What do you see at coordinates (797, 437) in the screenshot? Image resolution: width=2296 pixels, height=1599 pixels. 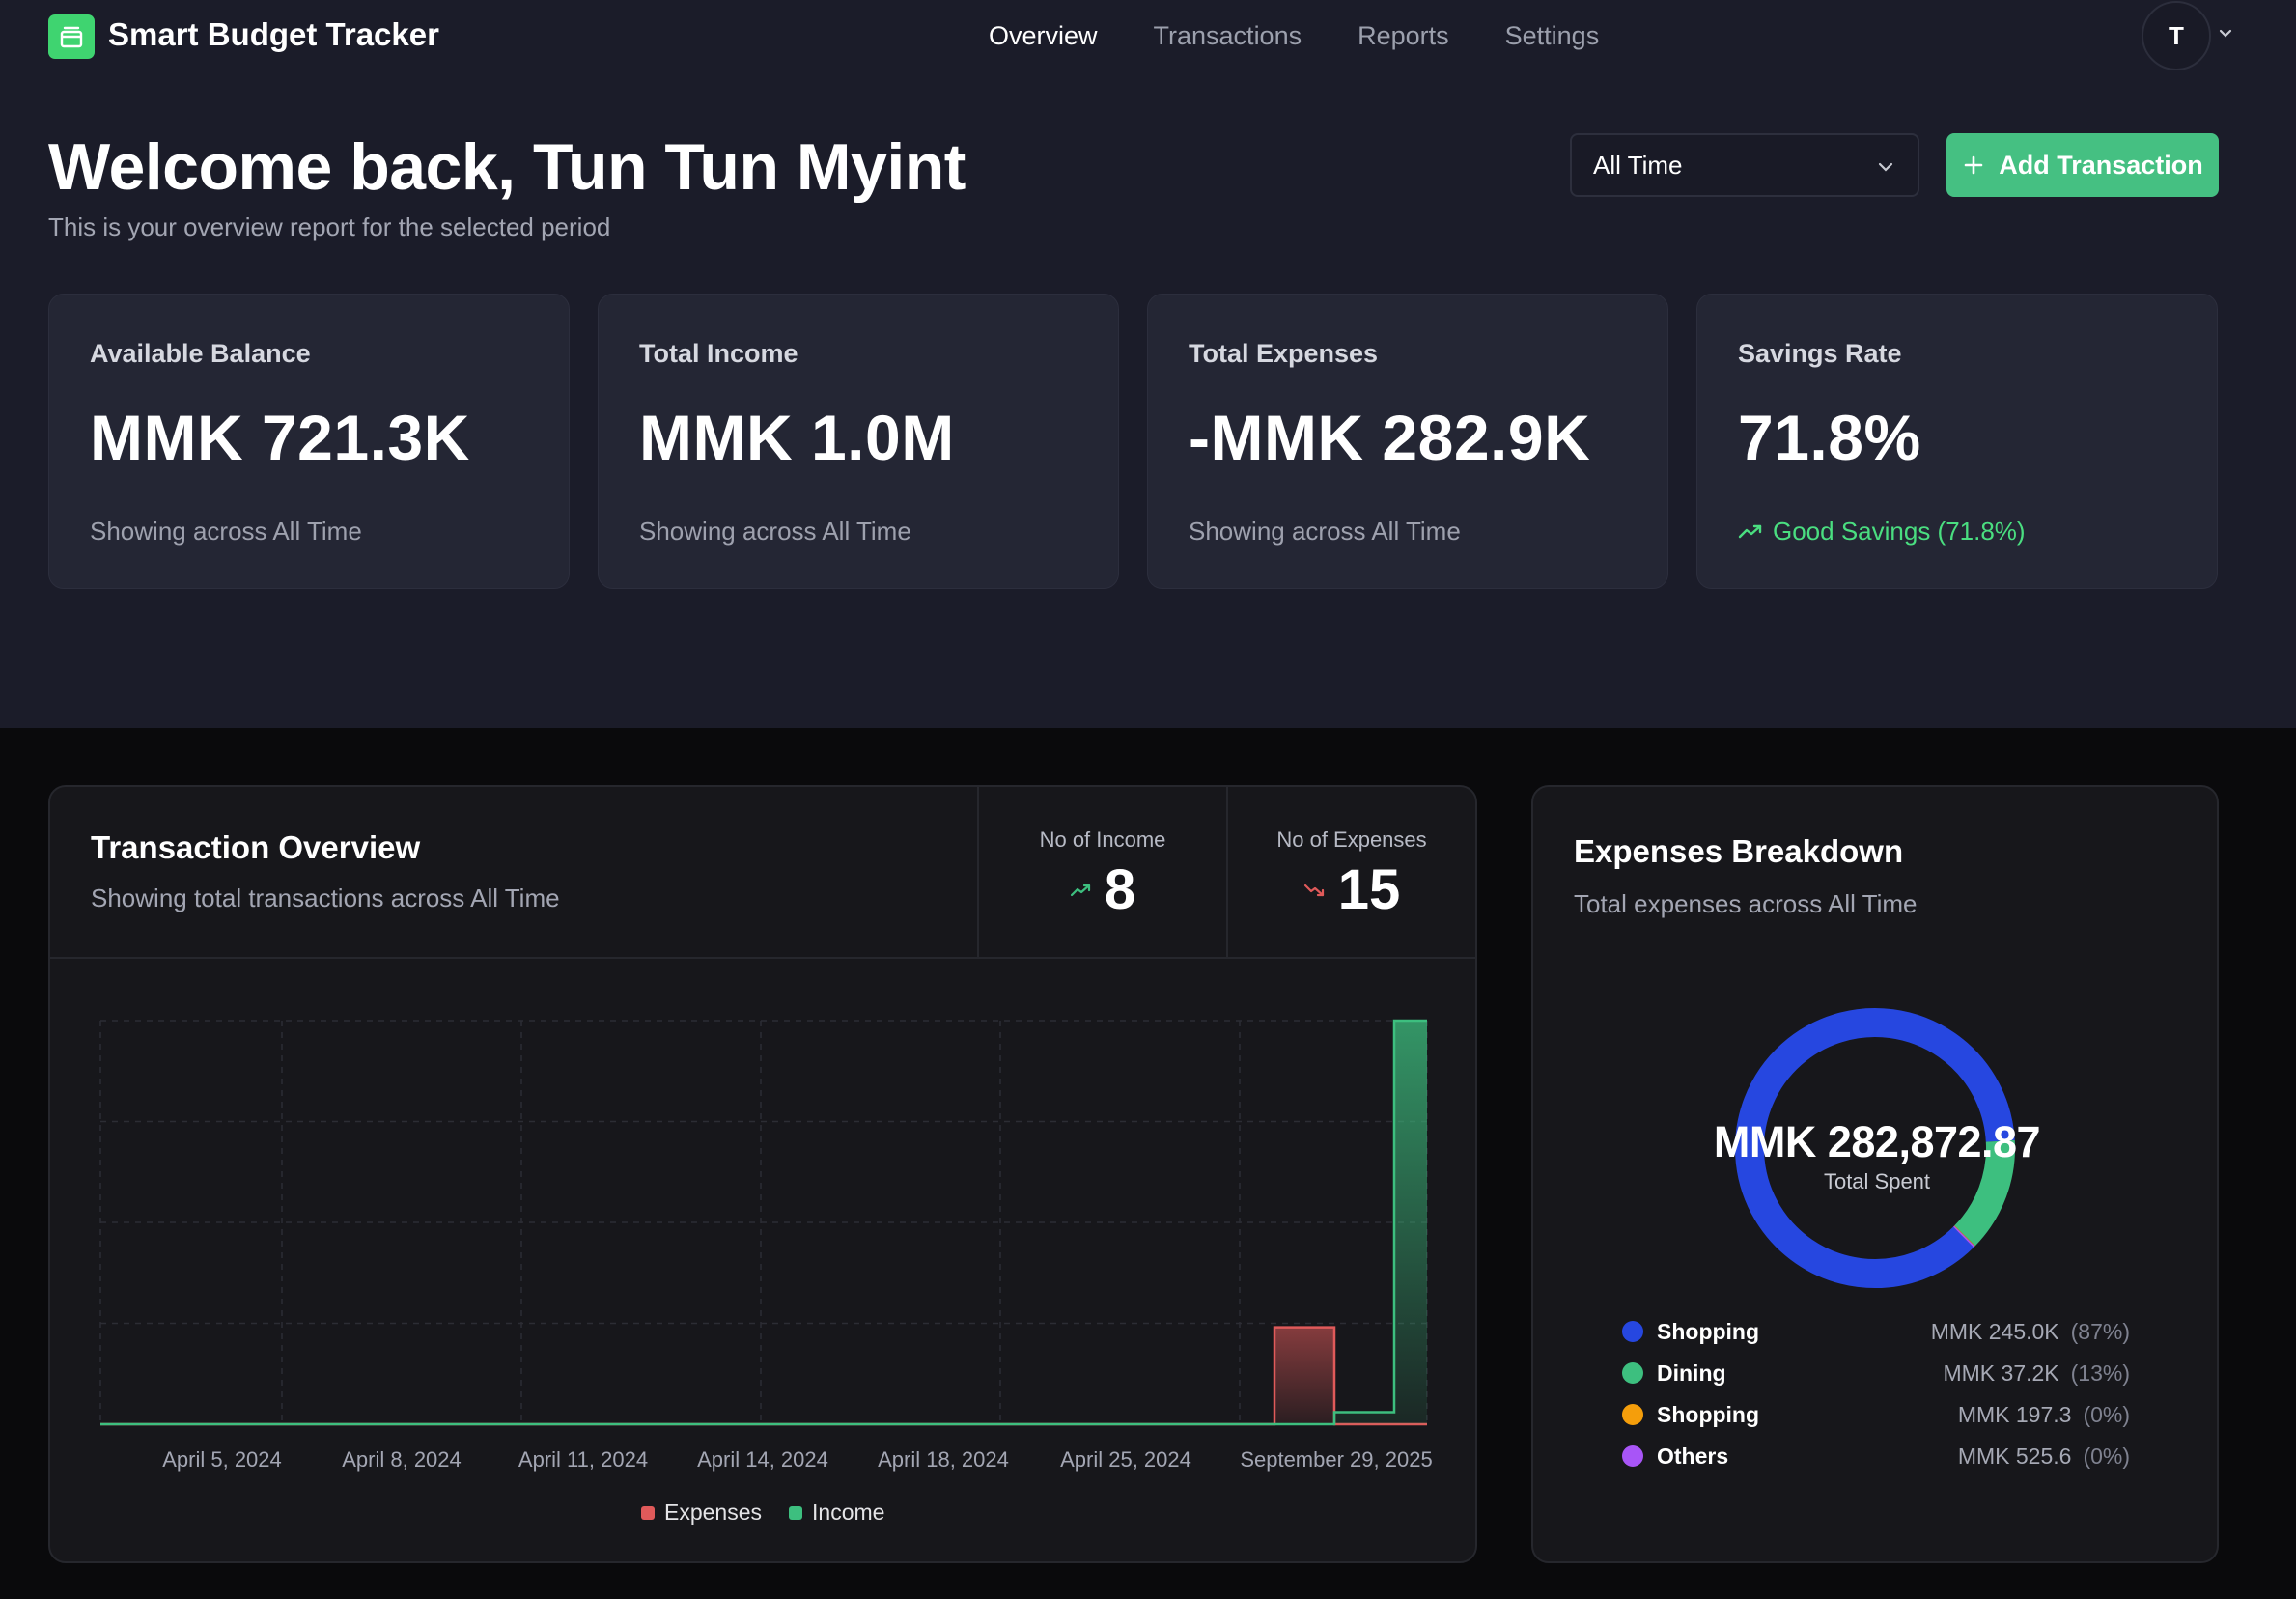 I see `stat-value: MMK 1.0M` at bounding box center [797, 437].